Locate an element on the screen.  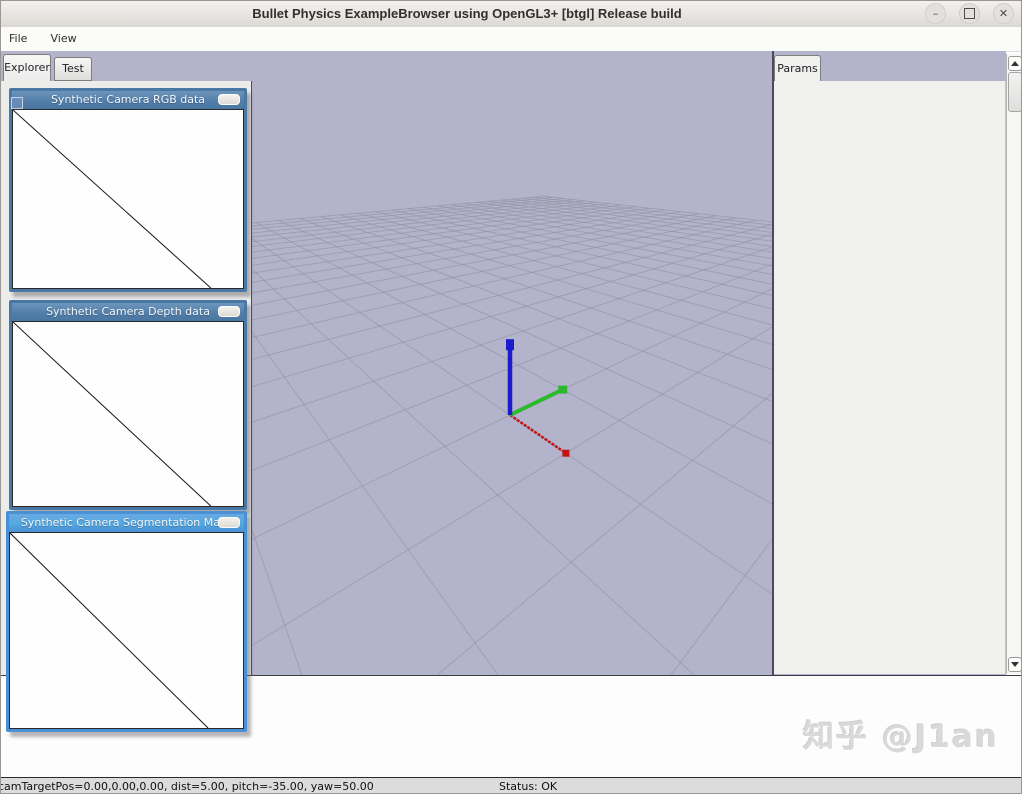
scroll-down-button is located at coordinates (1014, 664).